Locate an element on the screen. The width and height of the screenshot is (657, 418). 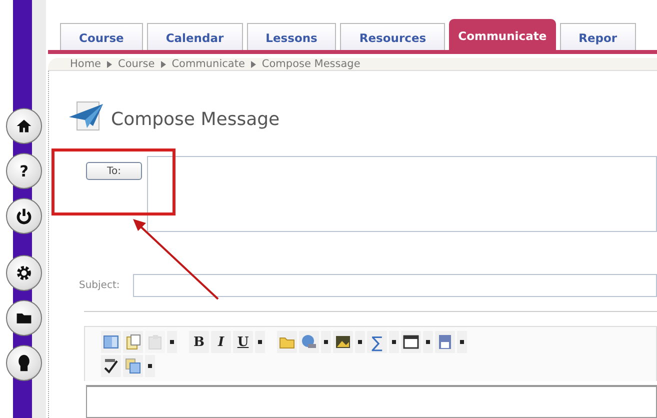
help-icon: ? is located at coordinates (24, 171).